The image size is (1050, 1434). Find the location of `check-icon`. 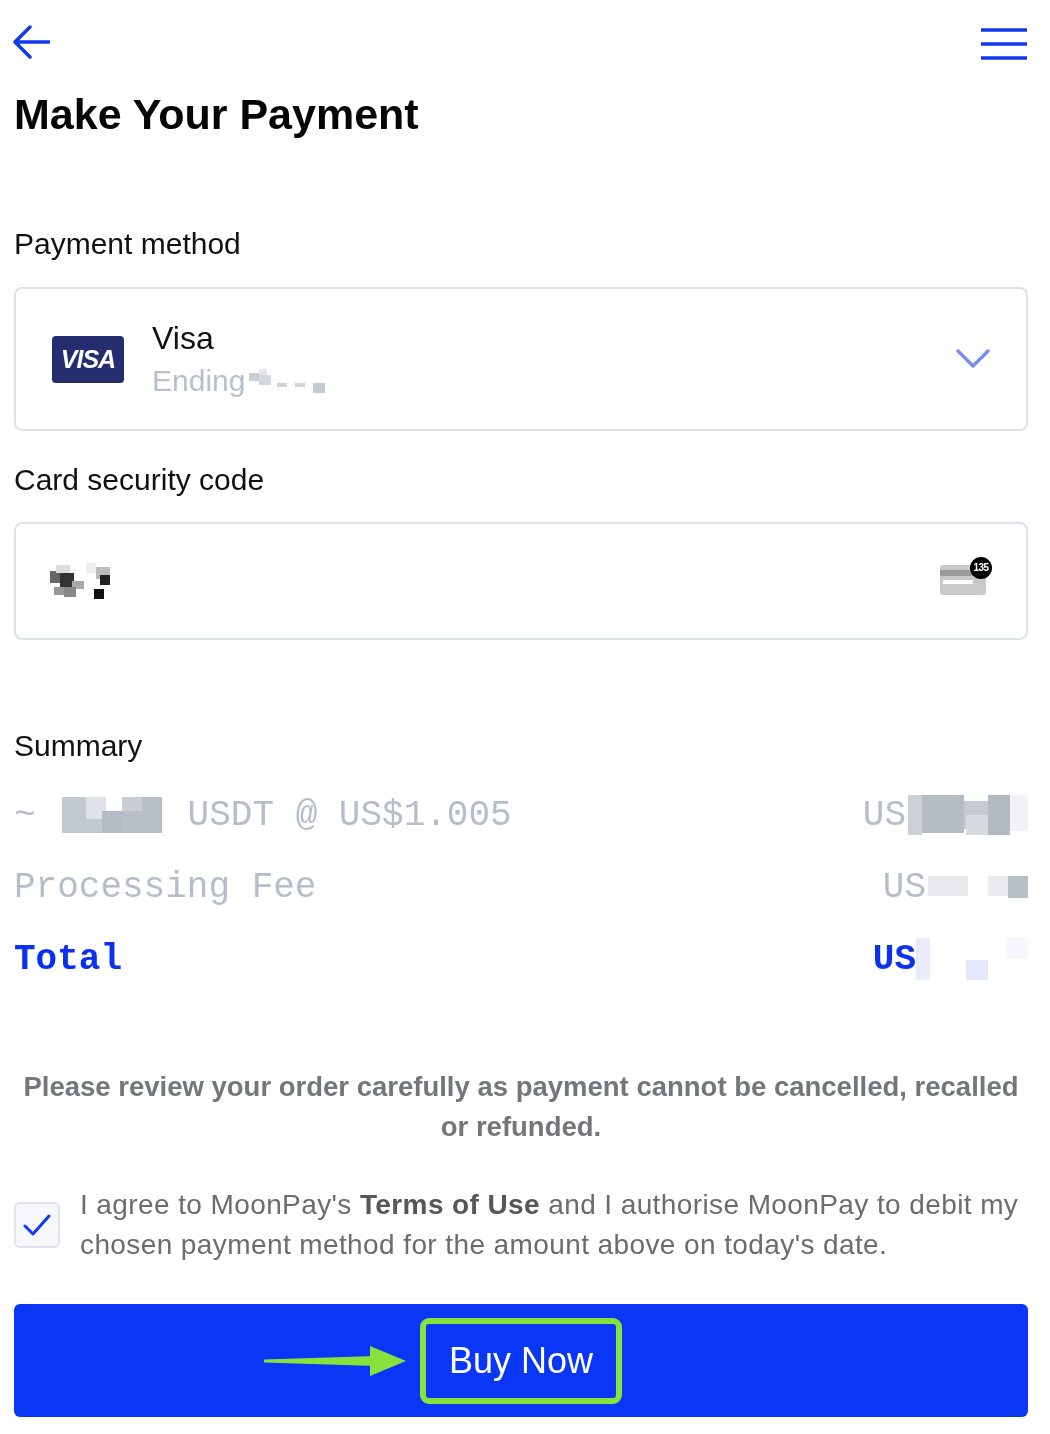

check-icon is located at coordinates (37, 1225).